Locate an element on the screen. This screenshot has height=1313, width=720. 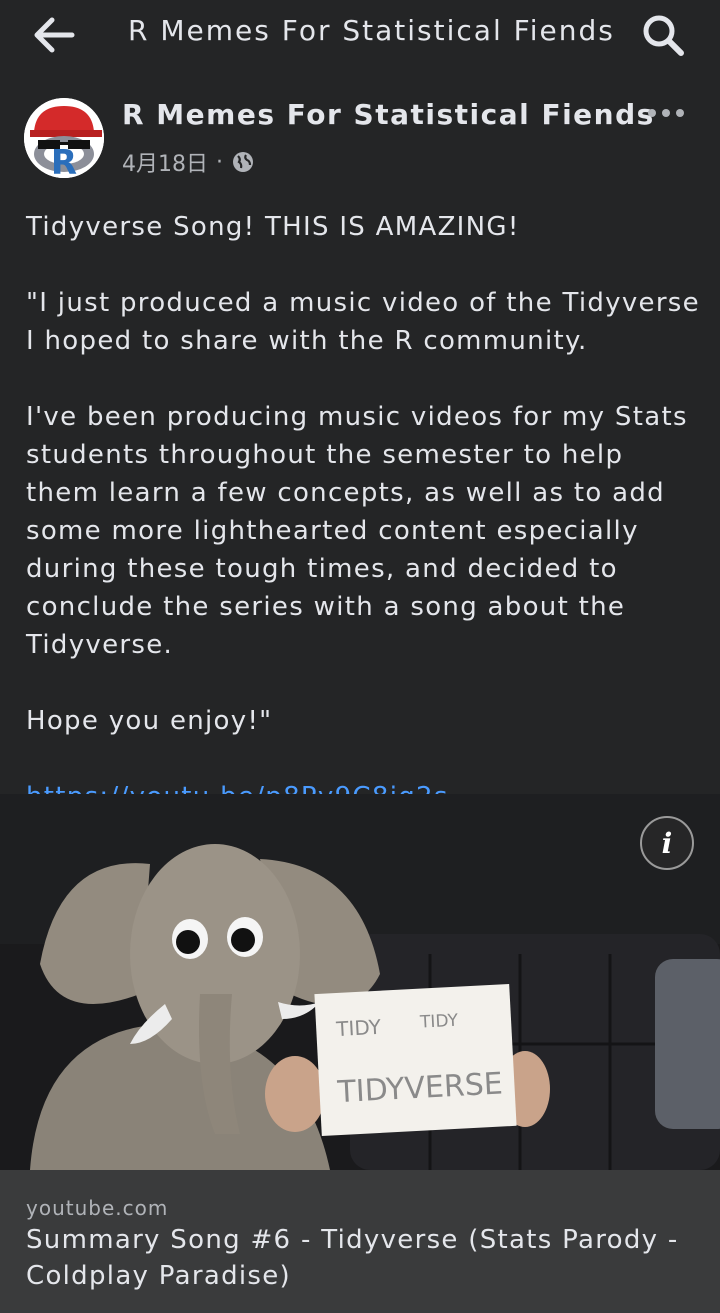
info-icon: i is located at coordinates (667, 843).